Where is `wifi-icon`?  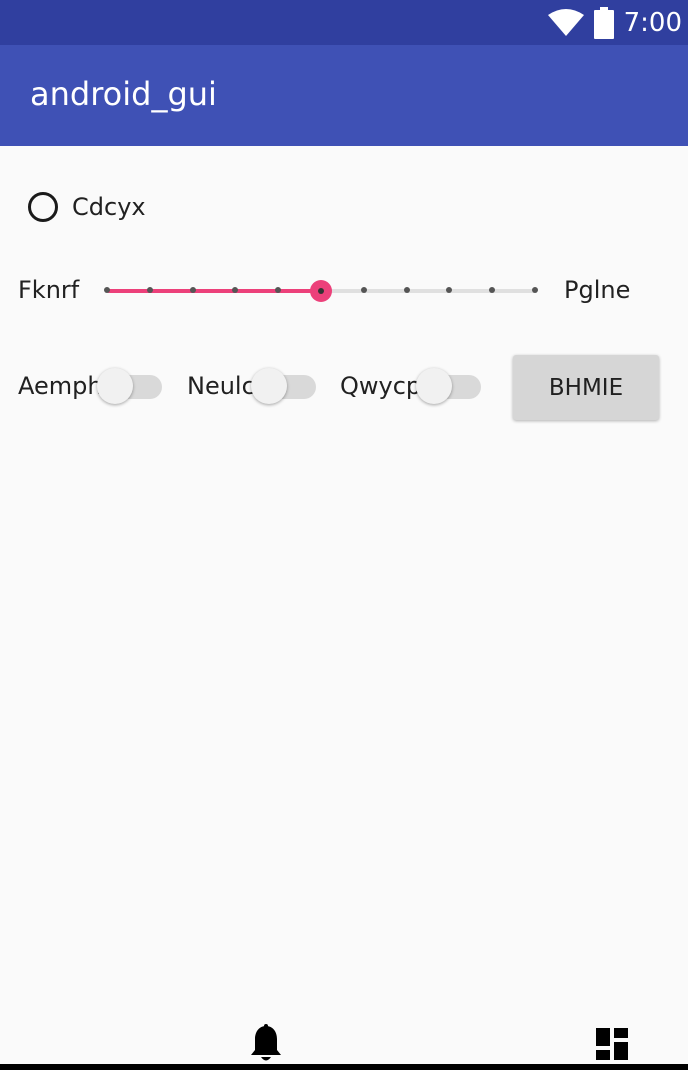
wifi-icon is located at coordinates (565, 22).